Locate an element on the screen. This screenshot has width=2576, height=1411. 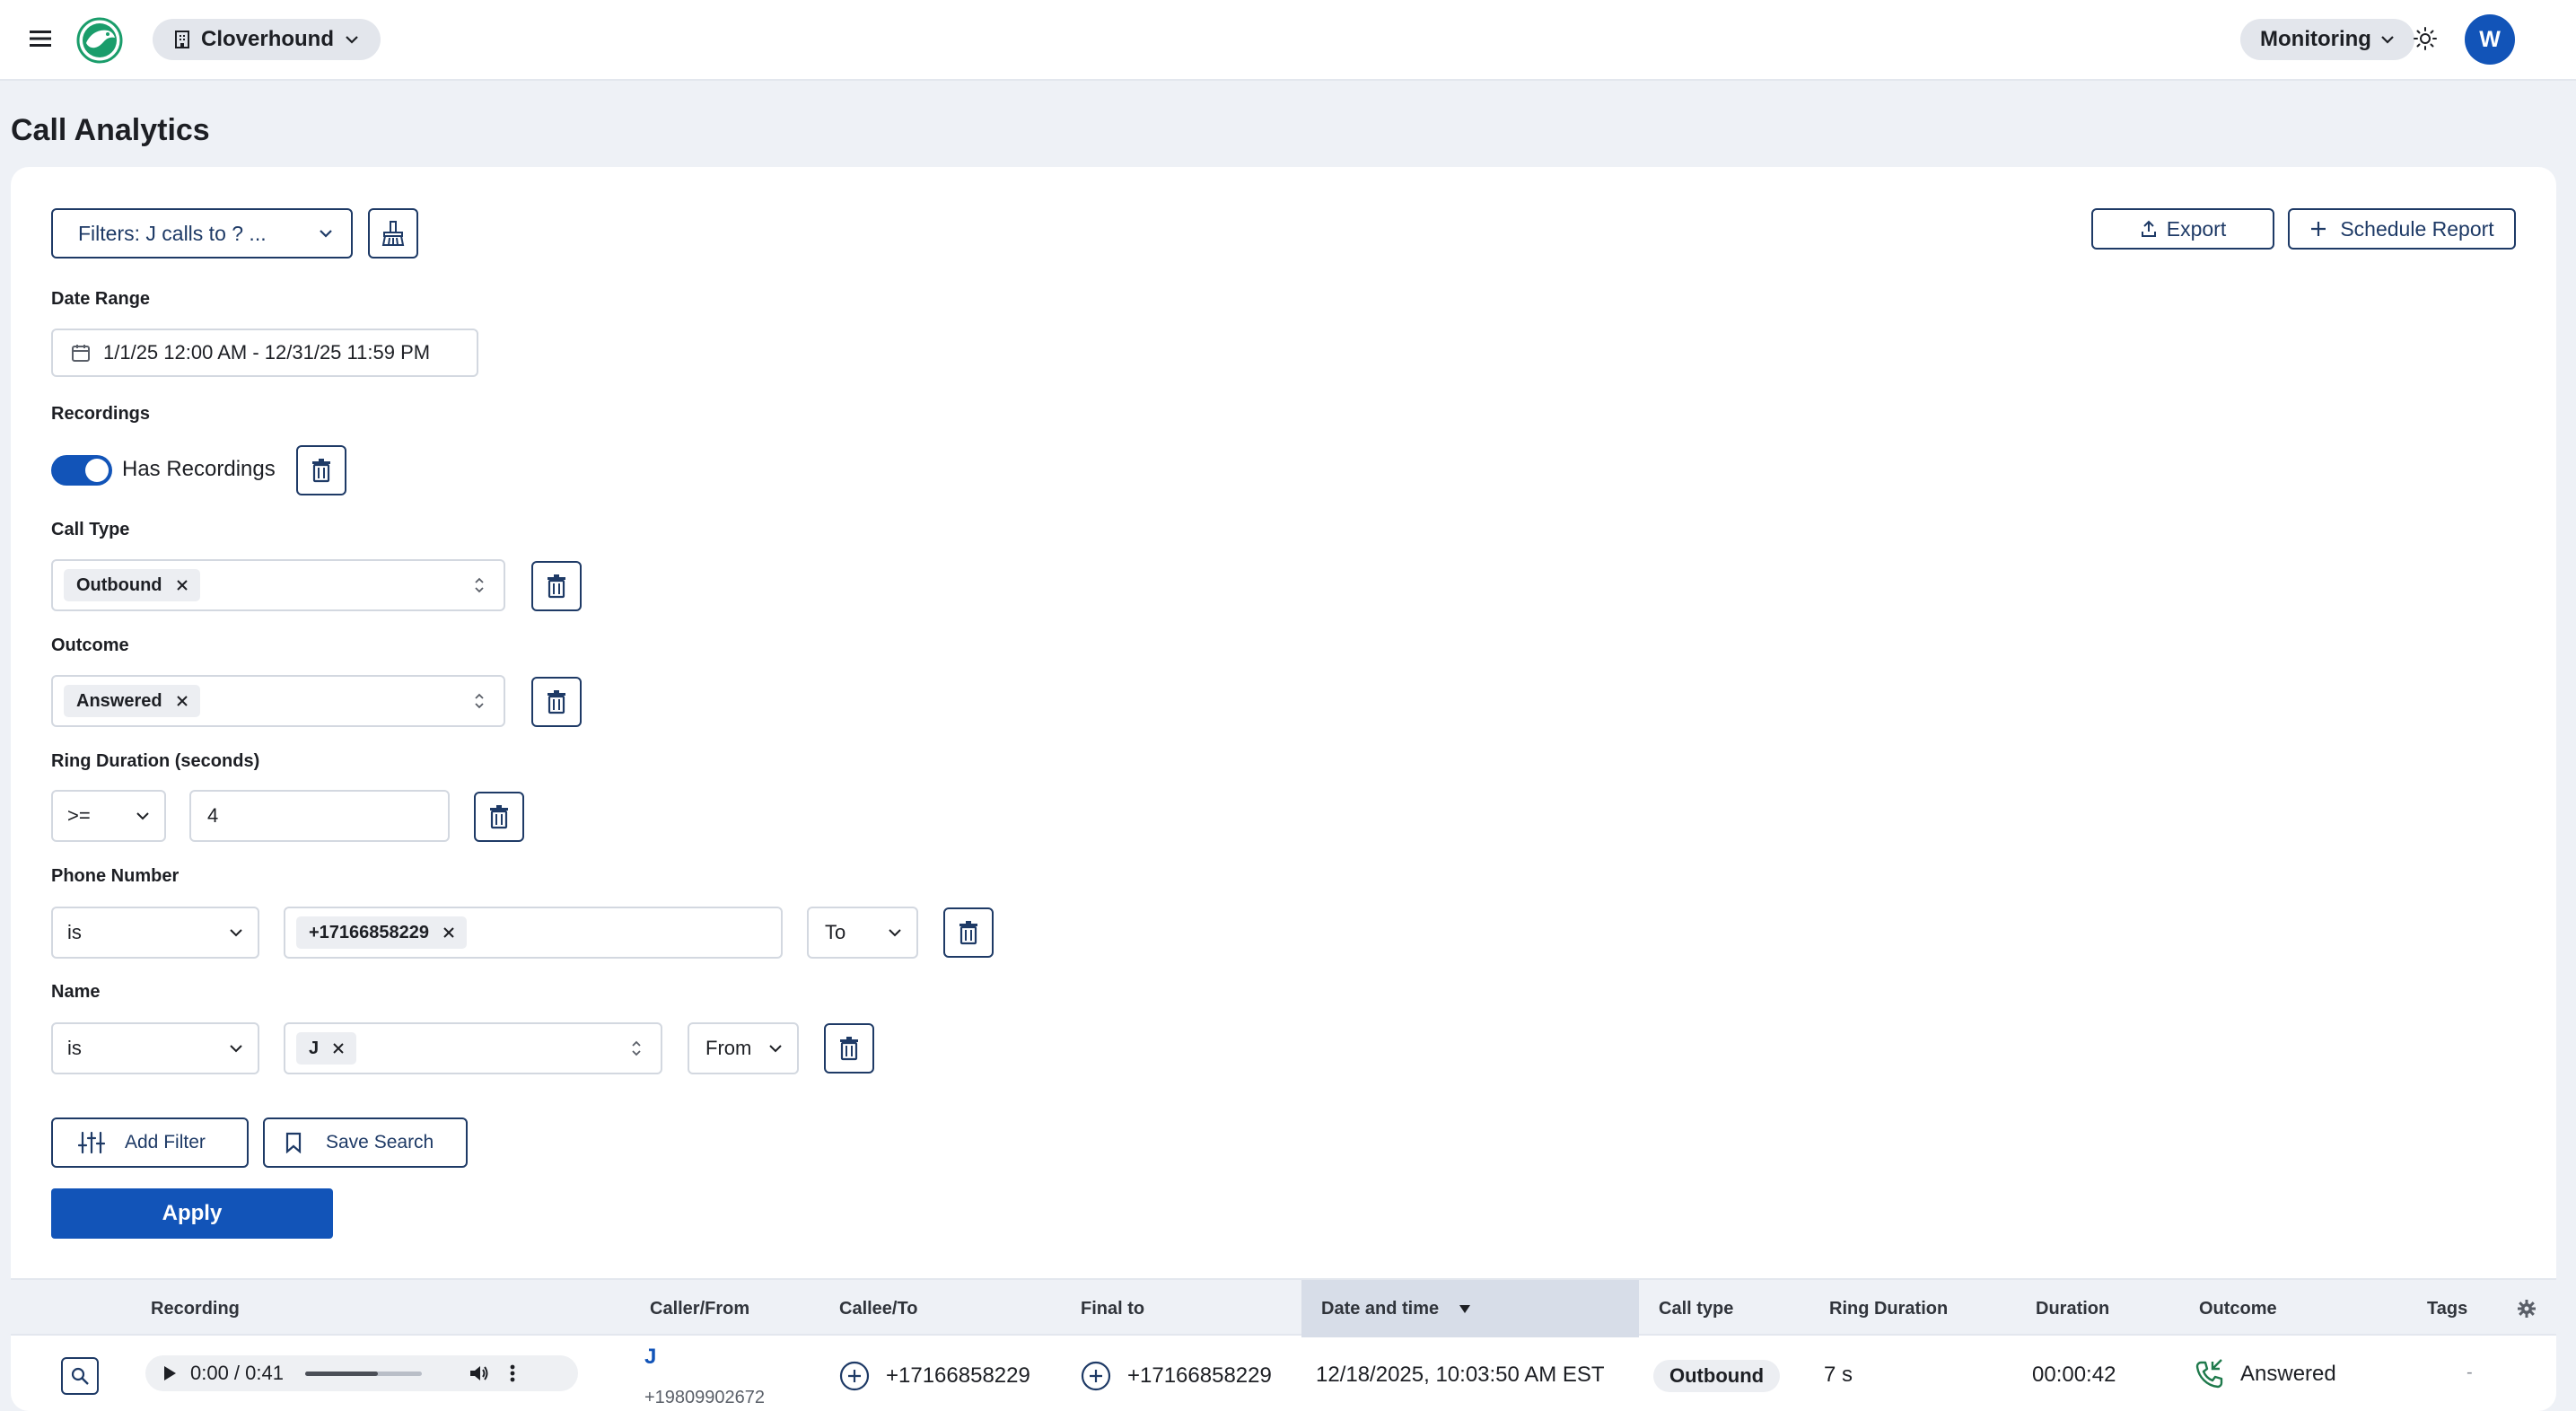
volume-icon is located at coordinates (479, 1373).